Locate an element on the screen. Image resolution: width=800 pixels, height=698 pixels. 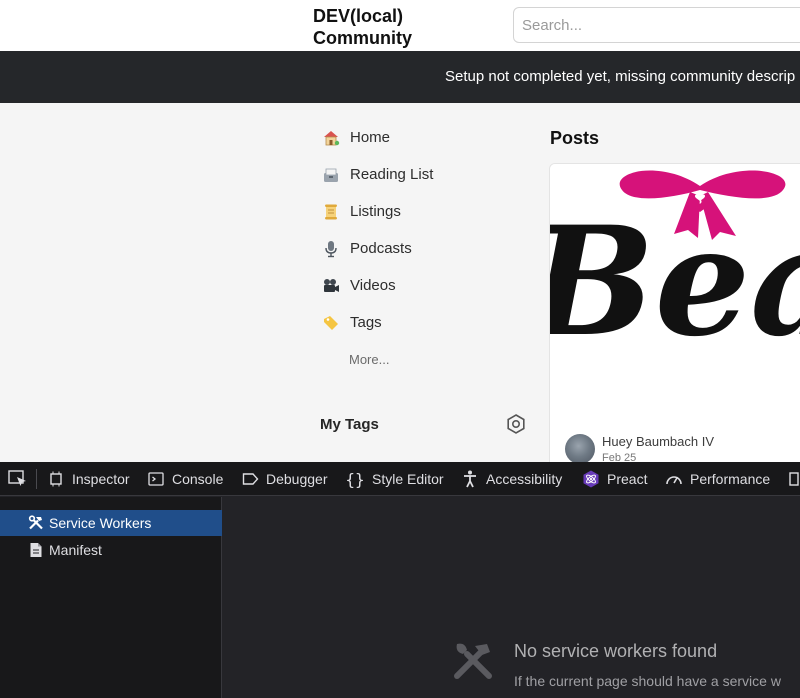
preact-icon is located at coordinates (591, 479).